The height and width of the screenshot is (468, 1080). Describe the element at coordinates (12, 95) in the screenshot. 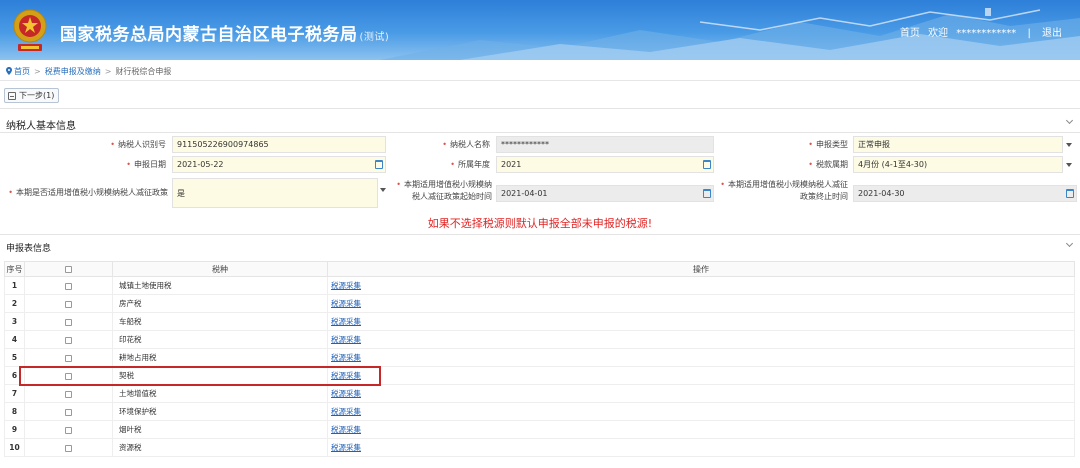

I see `save-icon` at that location.